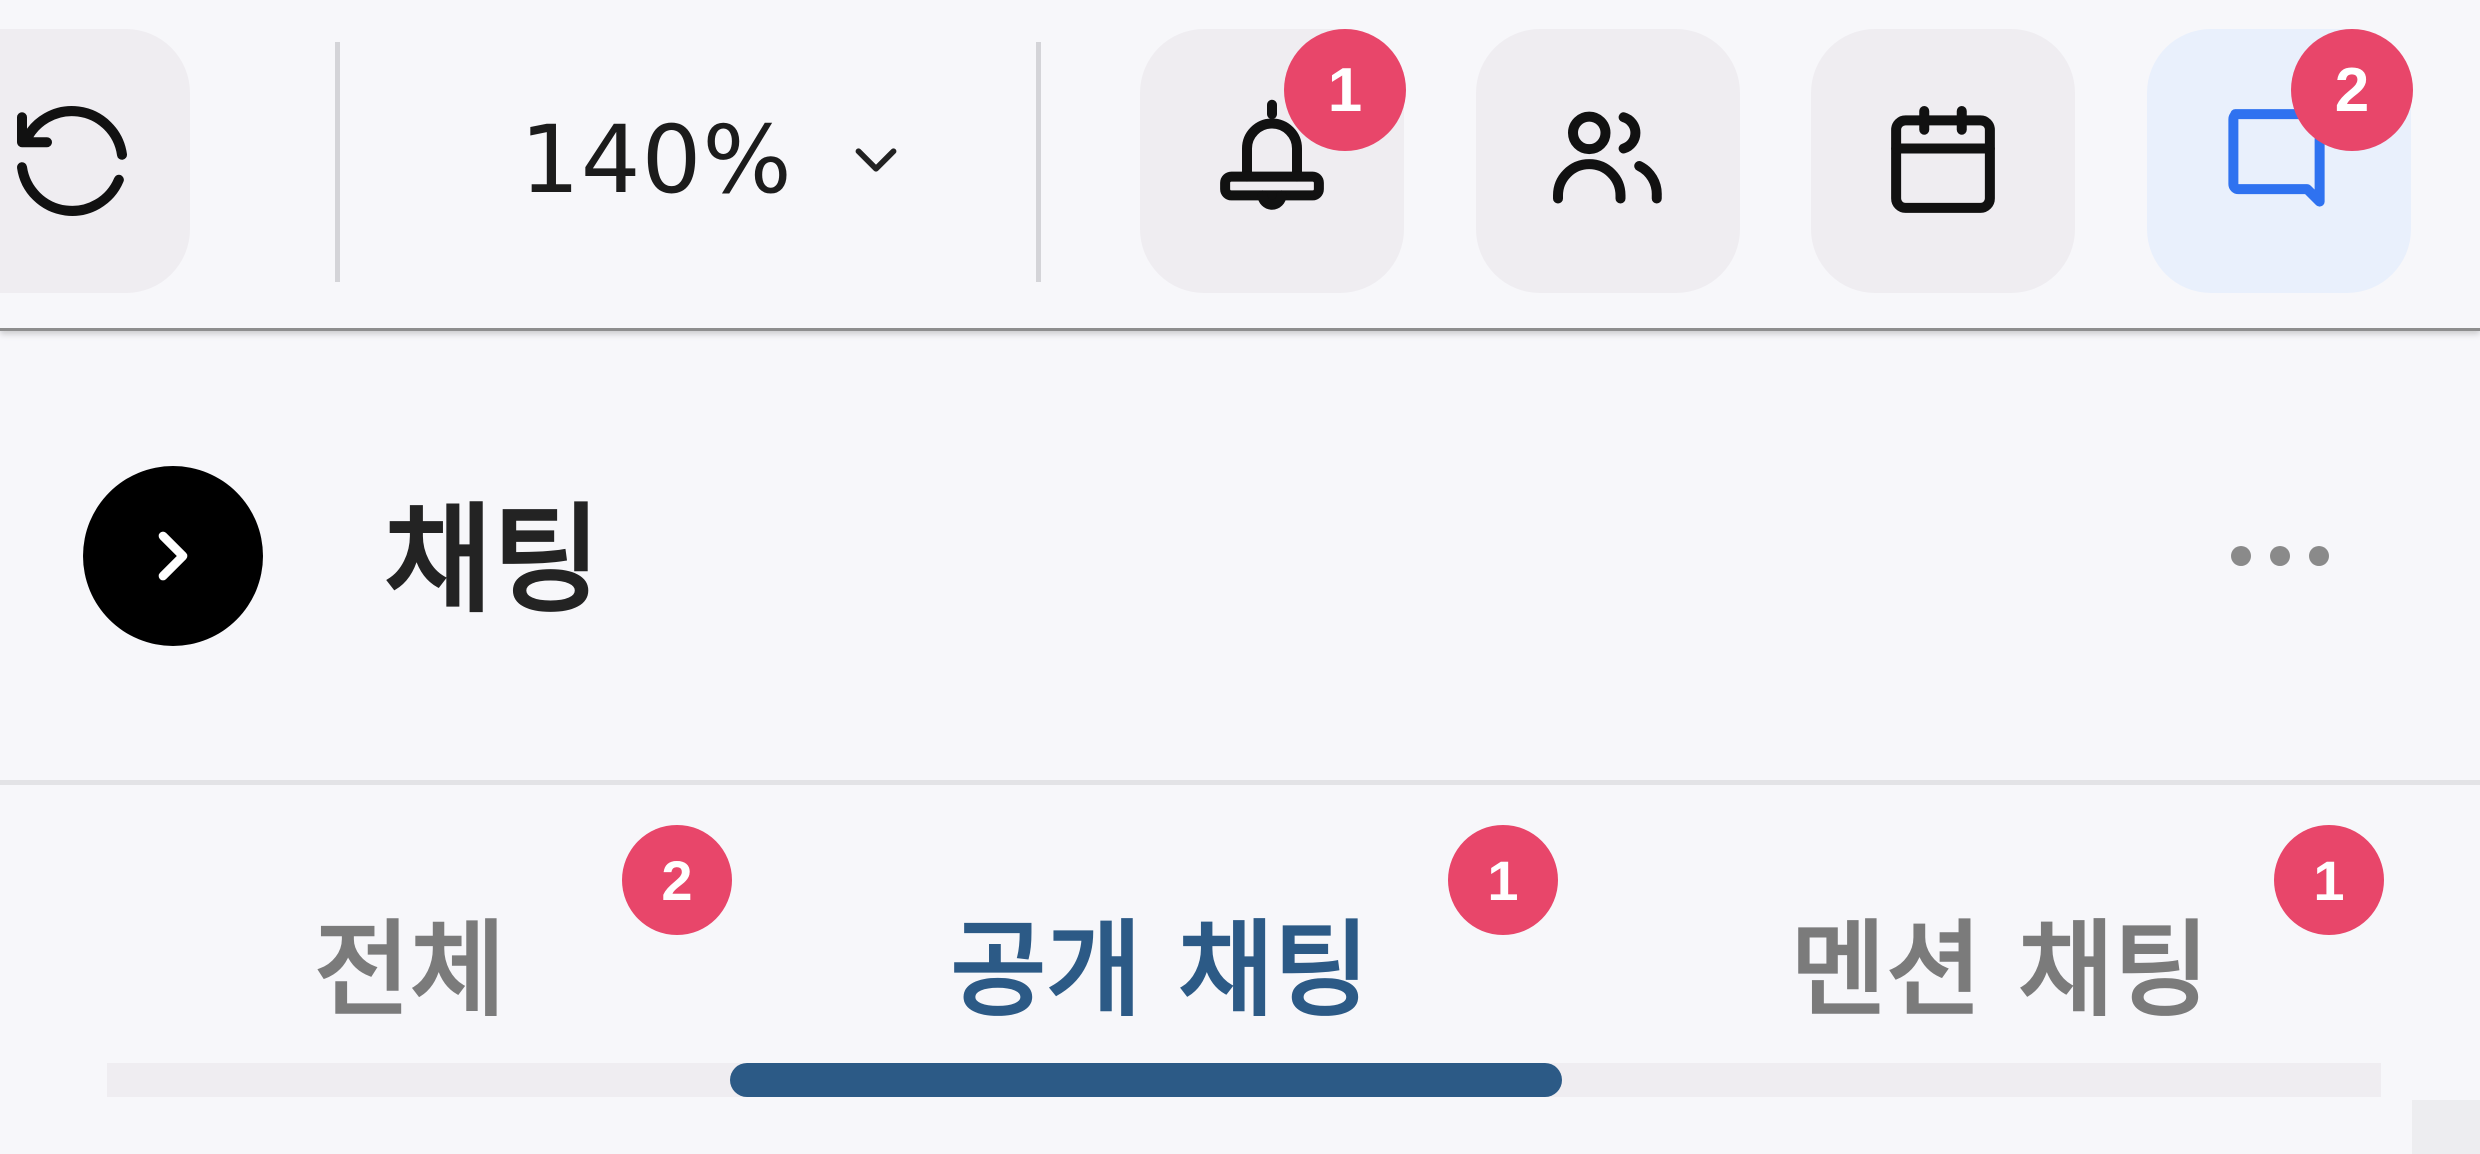  I want to click on tab-all: 전체, so click(410, 963).